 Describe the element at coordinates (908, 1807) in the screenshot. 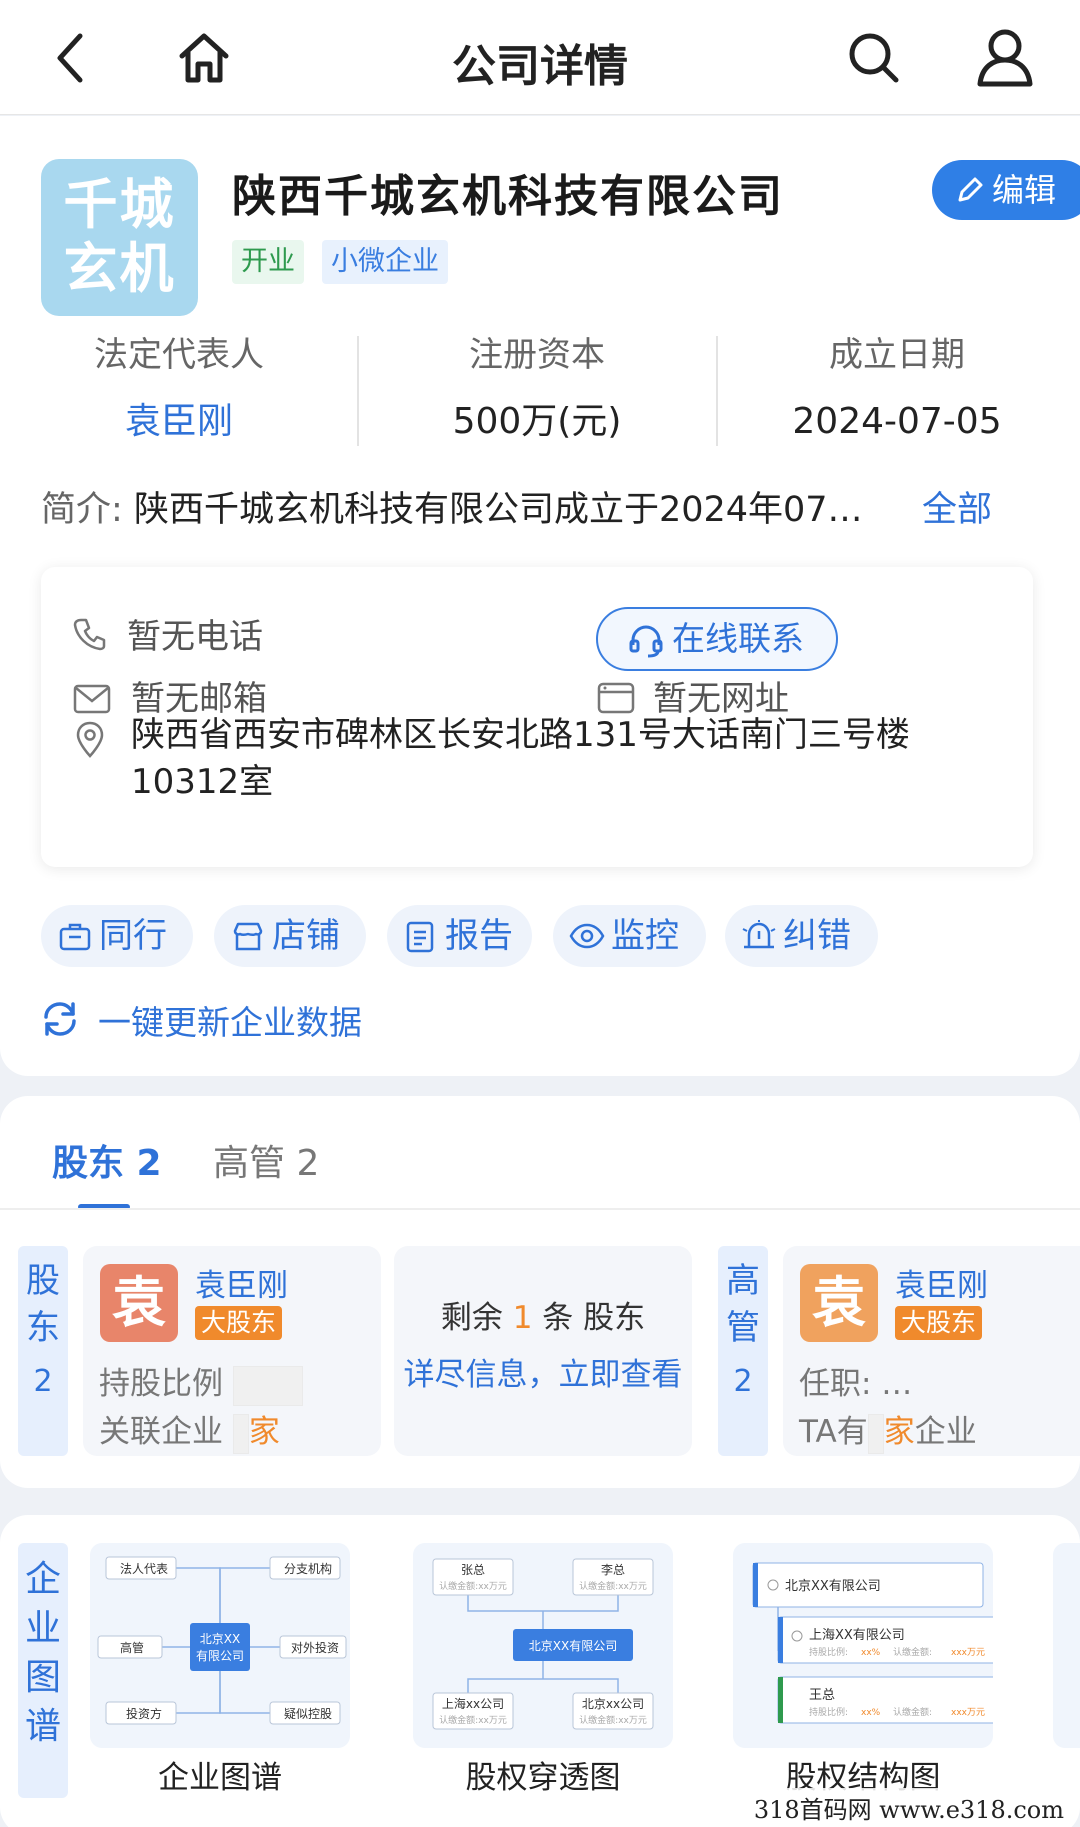

I see `site-watermark: 318首码网 www.e318.com` at that location.